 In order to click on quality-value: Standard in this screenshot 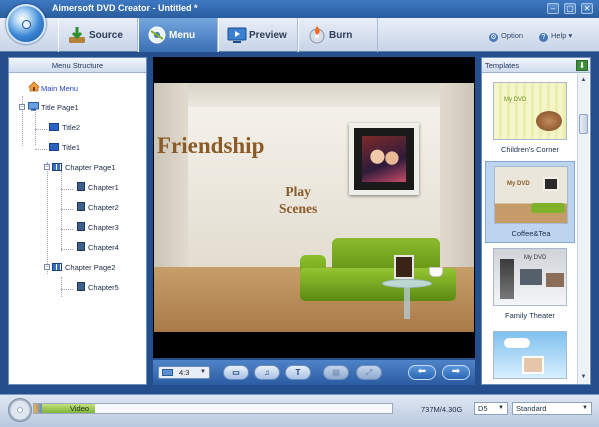, I will do `click(531, 408)`.